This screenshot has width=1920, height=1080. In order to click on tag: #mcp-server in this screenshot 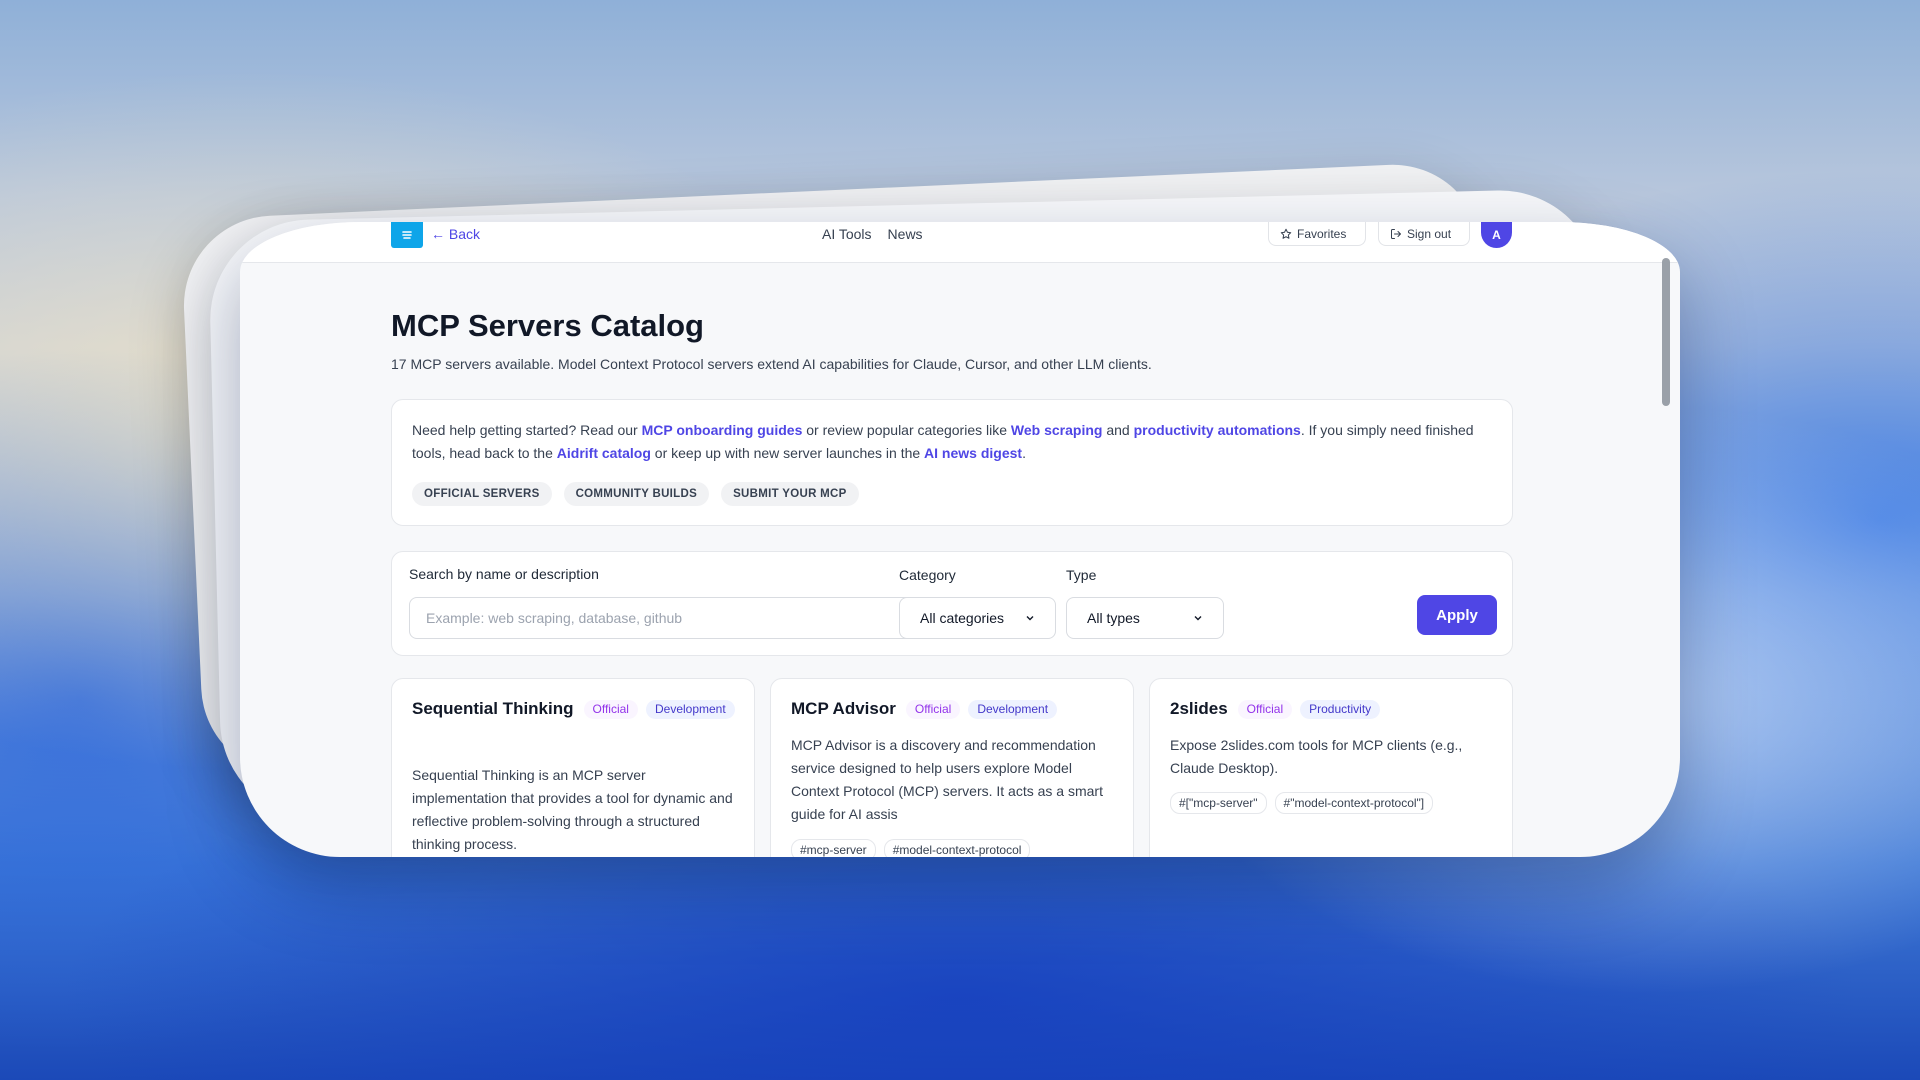, I will do `click(833, 848)`.